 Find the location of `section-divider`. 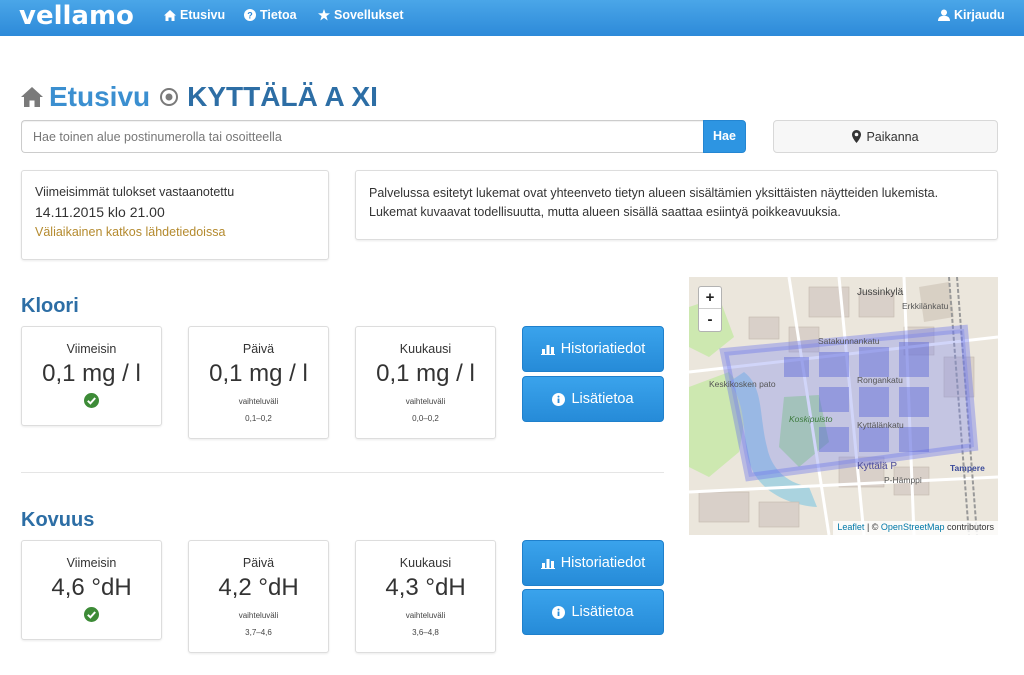

section-divider is located at coordinates (342, 472).